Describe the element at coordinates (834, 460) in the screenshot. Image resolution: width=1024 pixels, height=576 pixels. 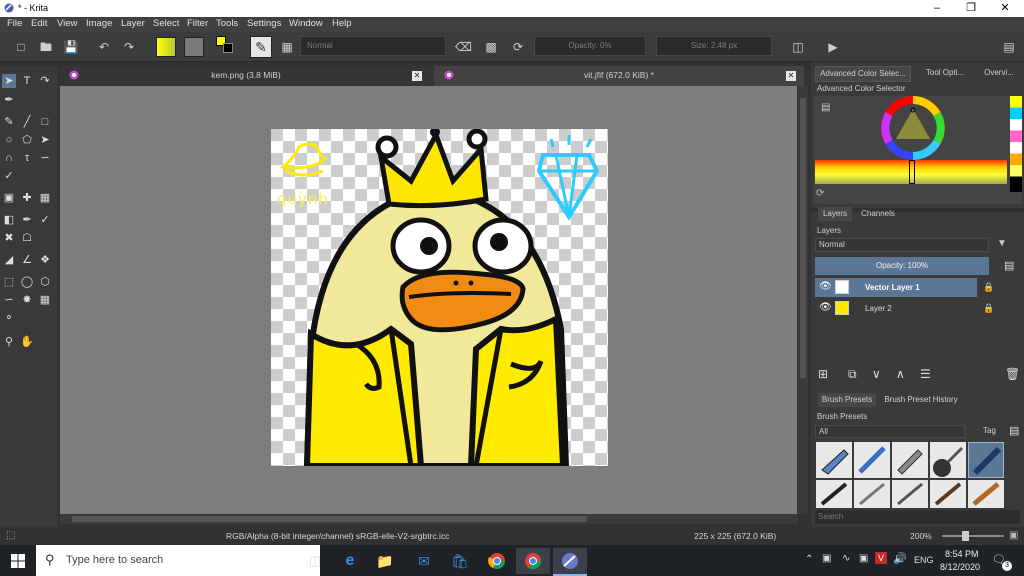
I see `brush-preset-eraser` at that location.